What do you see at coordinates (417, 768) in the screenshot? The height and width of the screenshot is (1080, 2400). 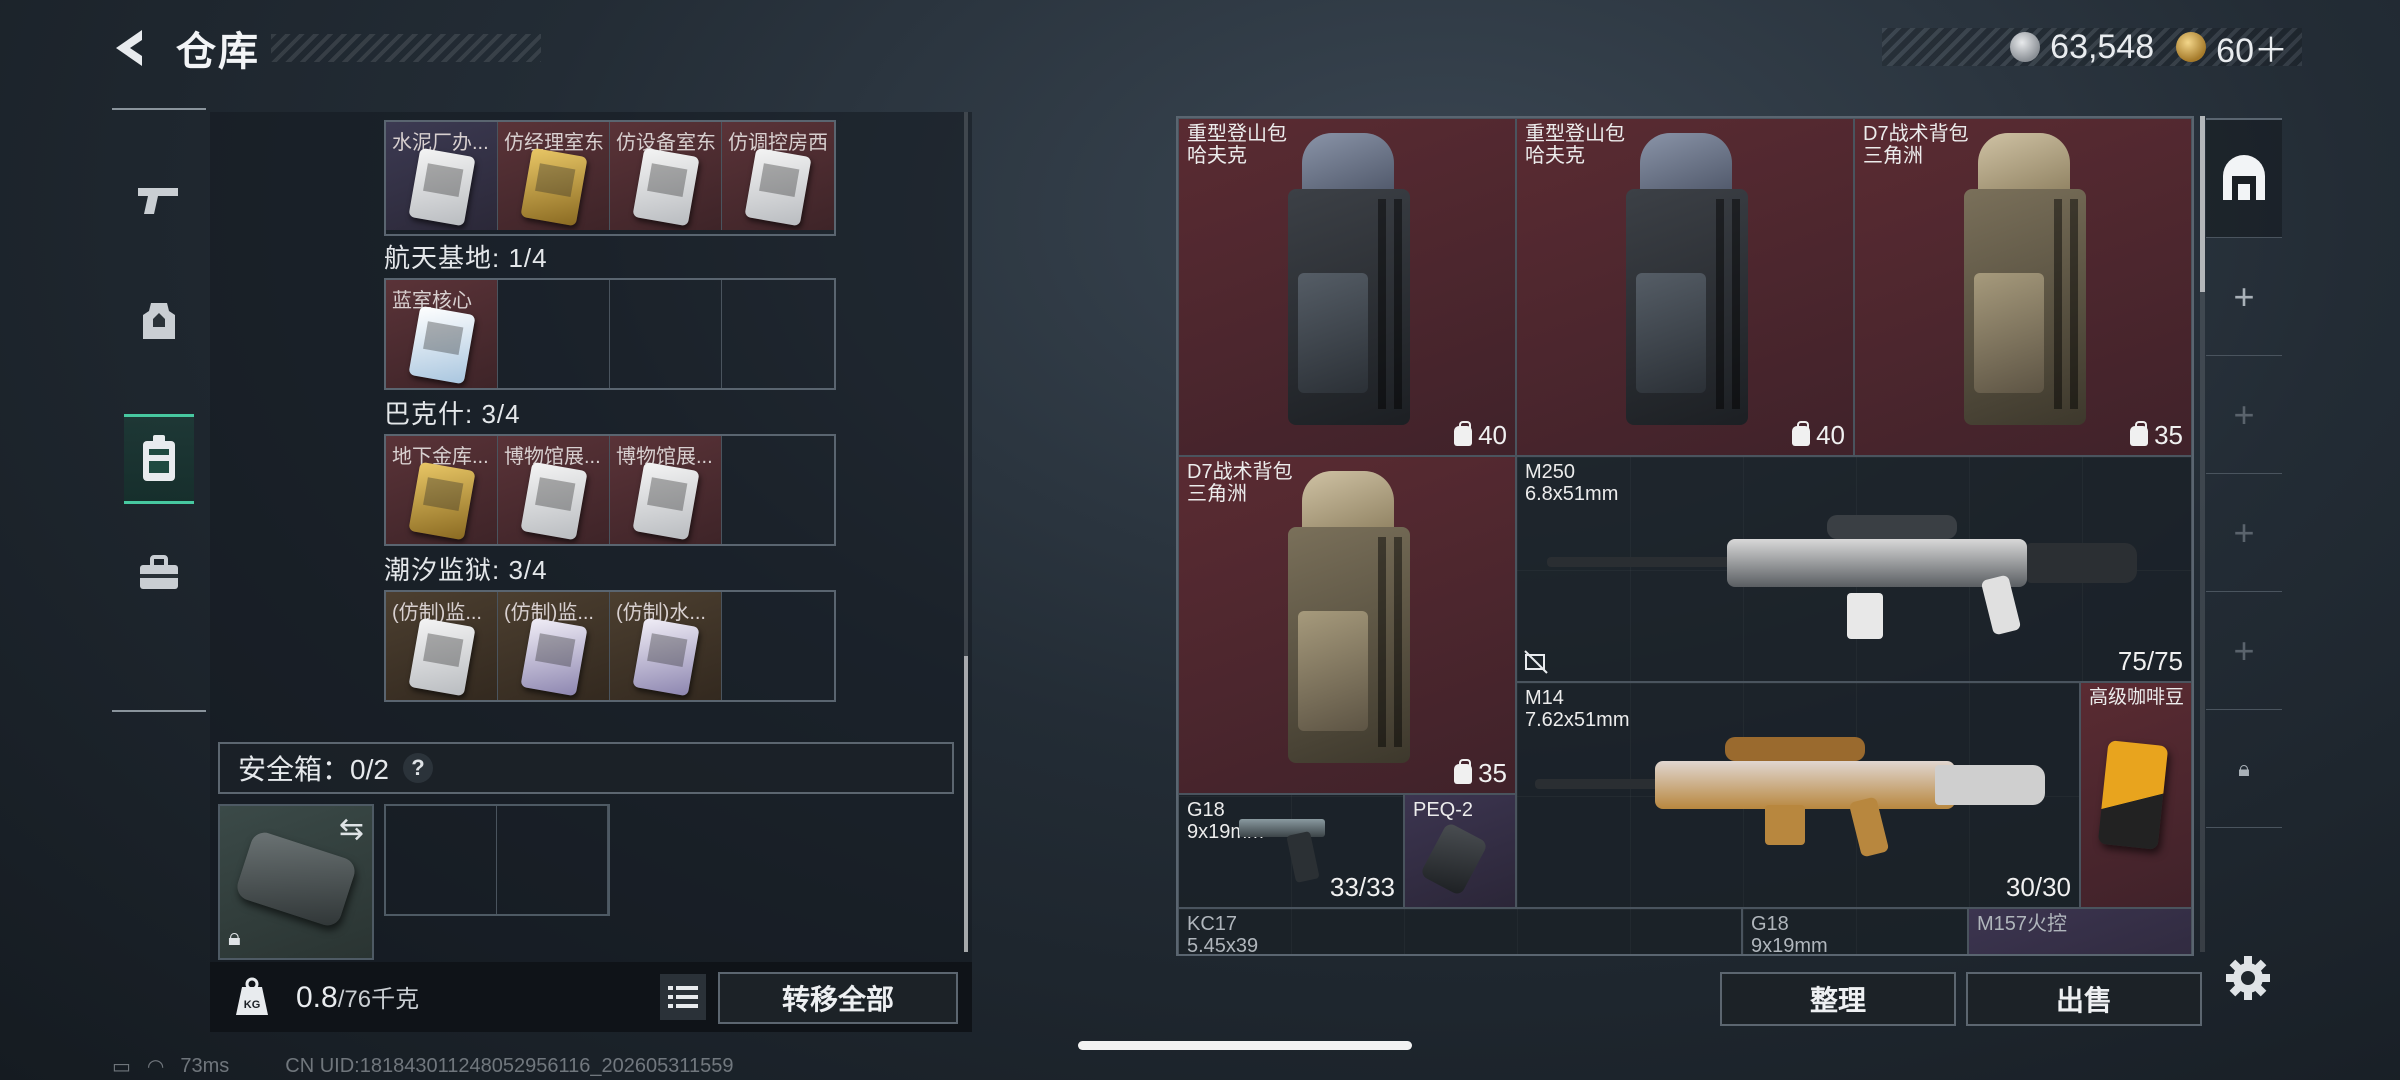 I see `help-icon: ?` at bounding box center [417, 768].